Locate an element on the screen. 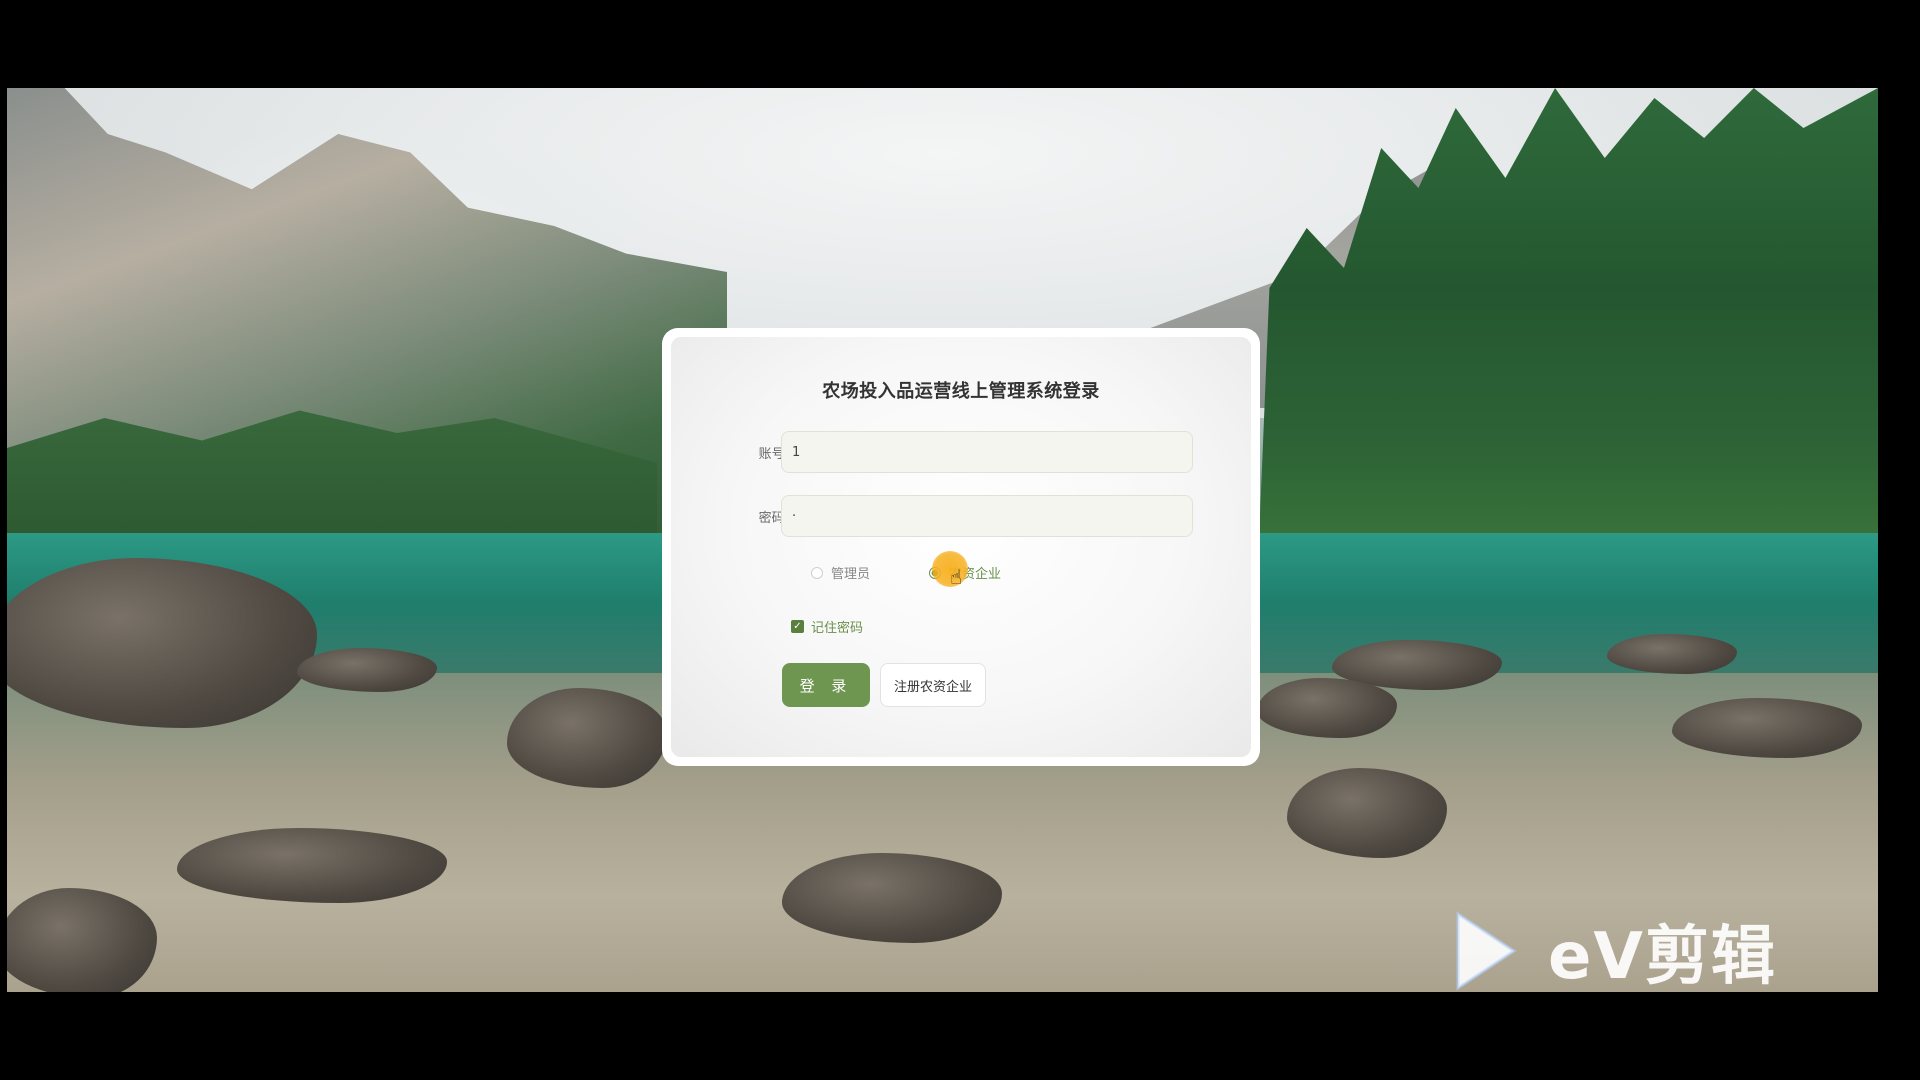 The width and height of the screenshot is (1920, 1080). remember-label: 记住密码 is located at coordinates (837, 628).